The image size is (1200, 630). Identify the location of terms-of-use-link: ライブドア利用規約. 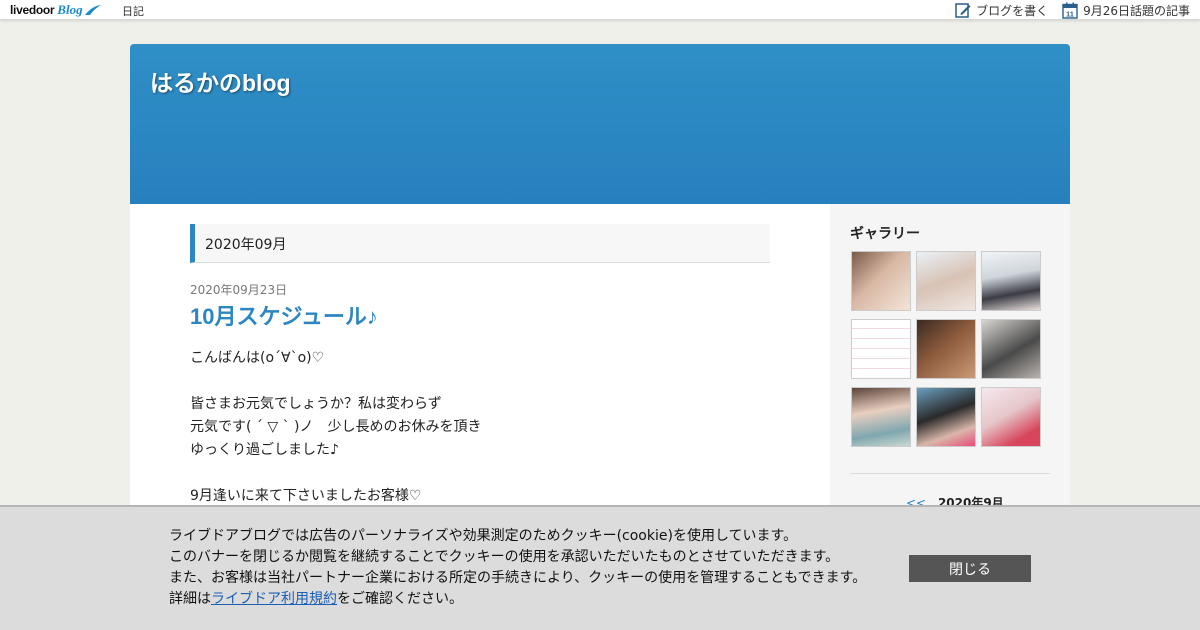
(274, 599).